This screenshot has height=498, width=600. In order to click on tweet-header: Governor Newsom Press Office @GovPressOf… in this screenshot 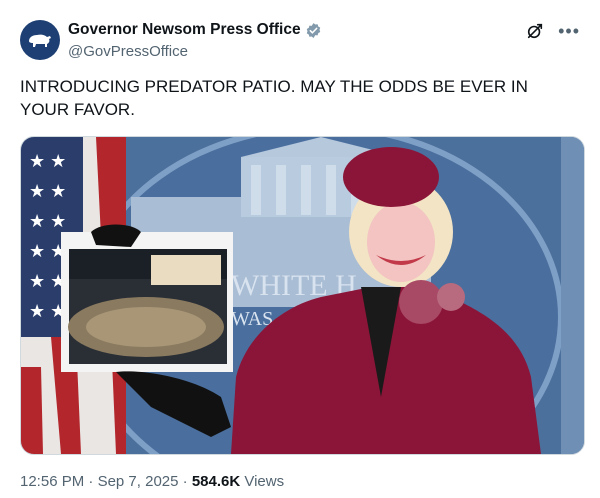, I will do `click(300, 42)`.